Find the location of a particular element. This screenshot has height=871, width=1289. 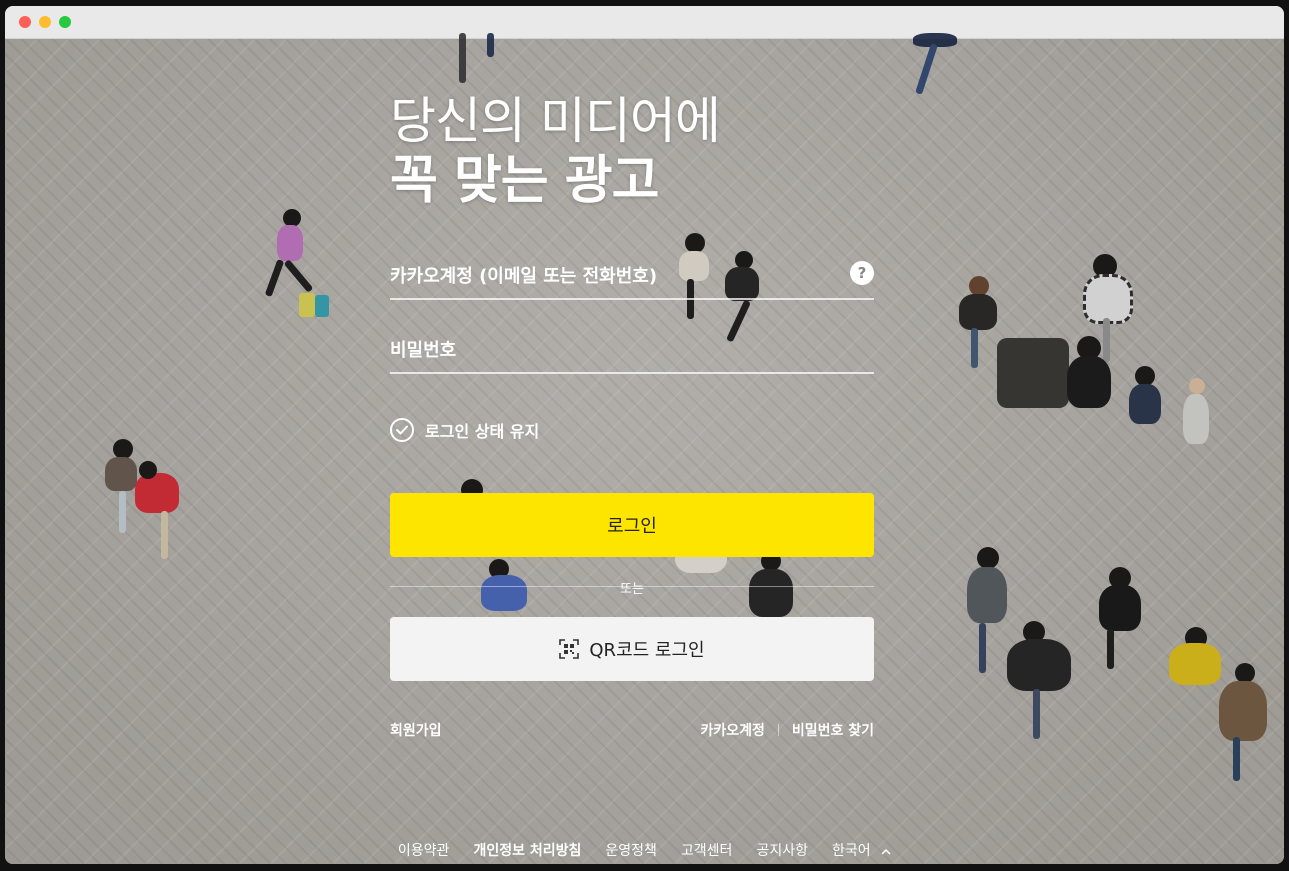

keep-login-checkbox: 로그인 상태 유지 is located at coordinates (464, 430).